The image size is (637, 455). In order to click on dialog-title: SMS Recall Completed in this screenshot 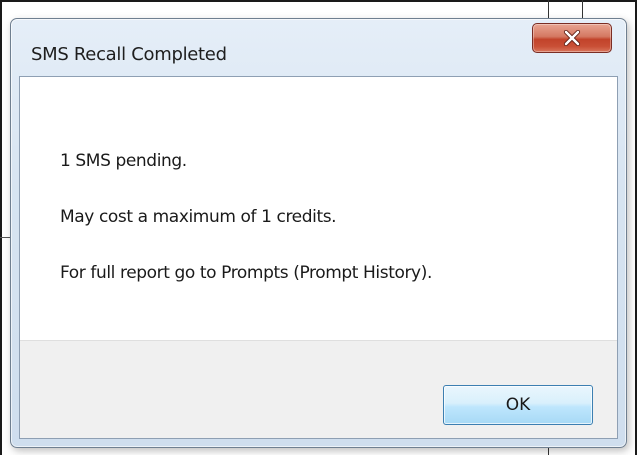, I will do `click(129, 54)`.